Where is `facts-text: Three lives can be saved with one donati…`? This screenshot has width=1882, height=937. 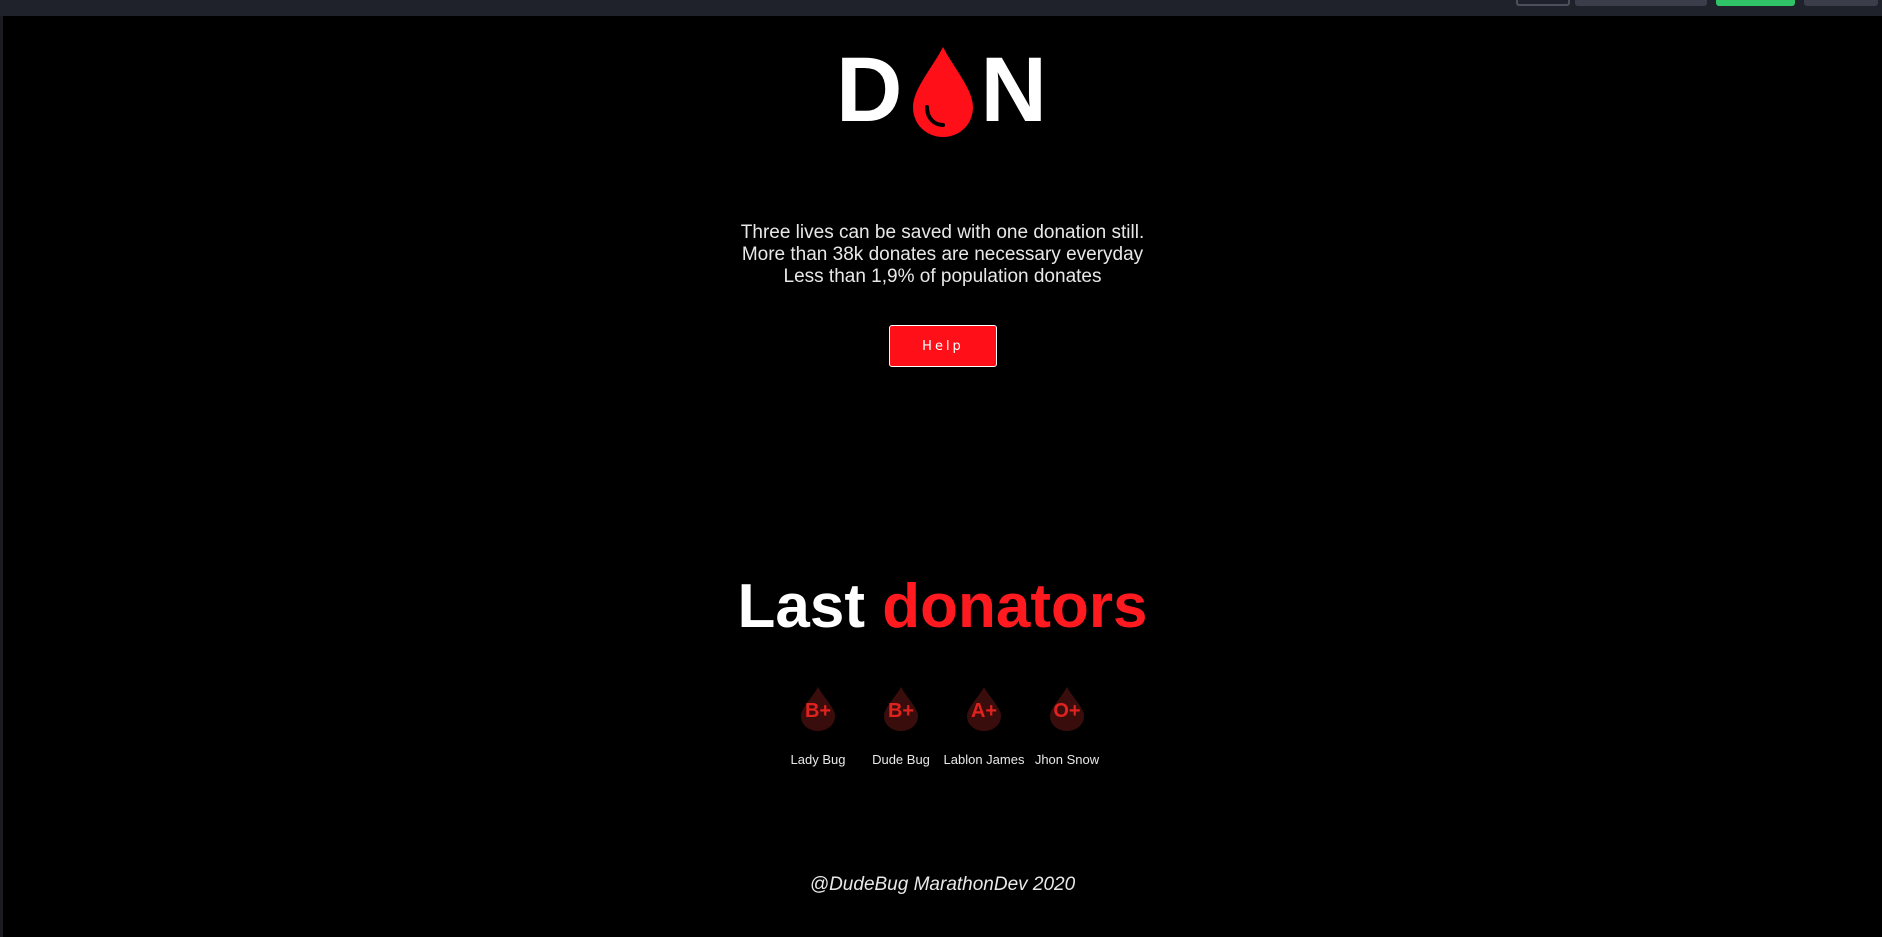
facts-text: Three lives can be saved with one donati… is located at coordinates (942, 255).